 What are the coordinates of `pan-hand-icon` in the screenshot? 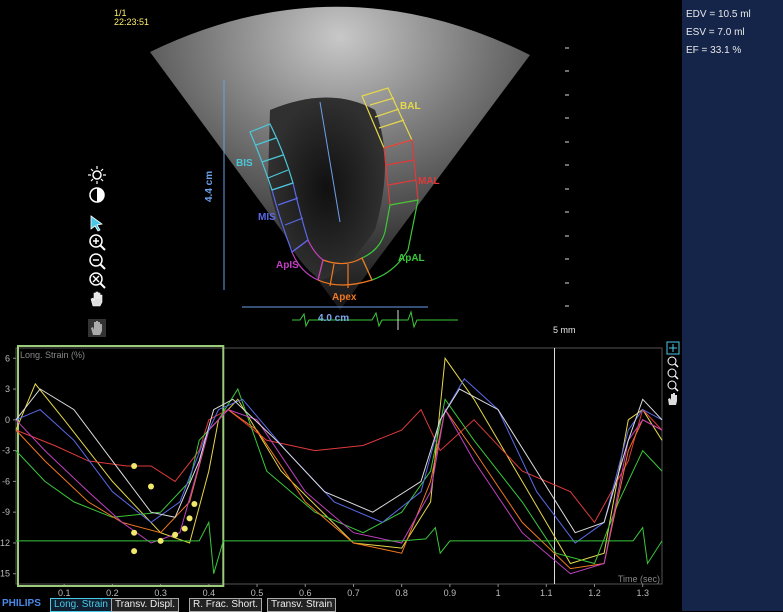 It's located at (97, 299).